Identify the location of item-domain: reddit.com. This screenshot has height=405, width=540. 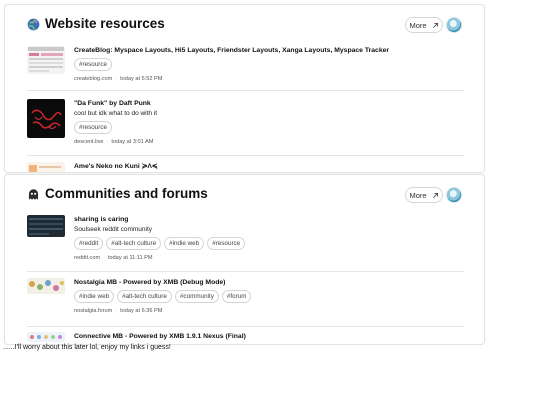
(87, 258).